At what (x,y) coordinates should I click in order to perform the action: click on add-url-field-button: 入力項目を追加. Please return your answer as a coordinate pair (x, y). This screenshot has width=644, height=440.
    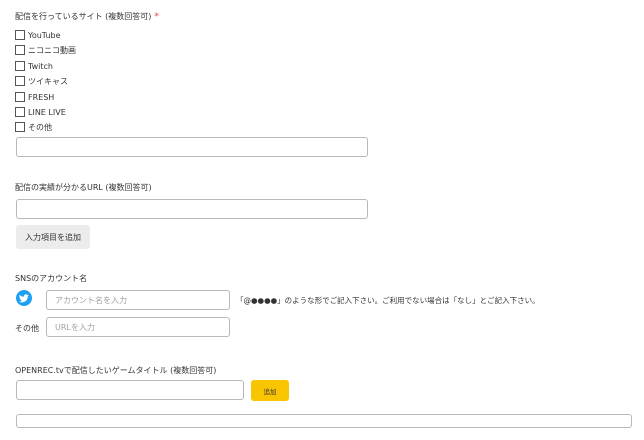
    Looking at the image, I should click on (53, 237).